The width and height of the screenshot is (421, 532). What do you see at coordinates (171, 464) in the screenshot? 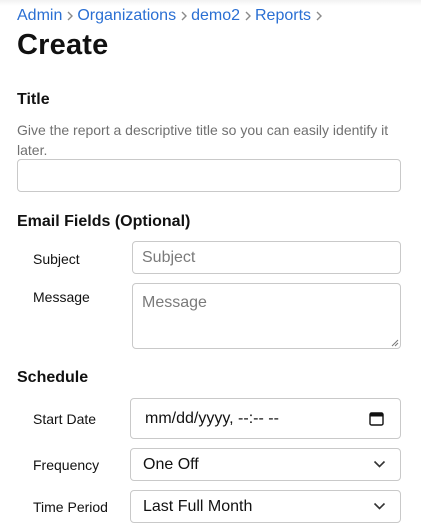
I see `frequency-value: One Off` at bounding box center [171, 464].